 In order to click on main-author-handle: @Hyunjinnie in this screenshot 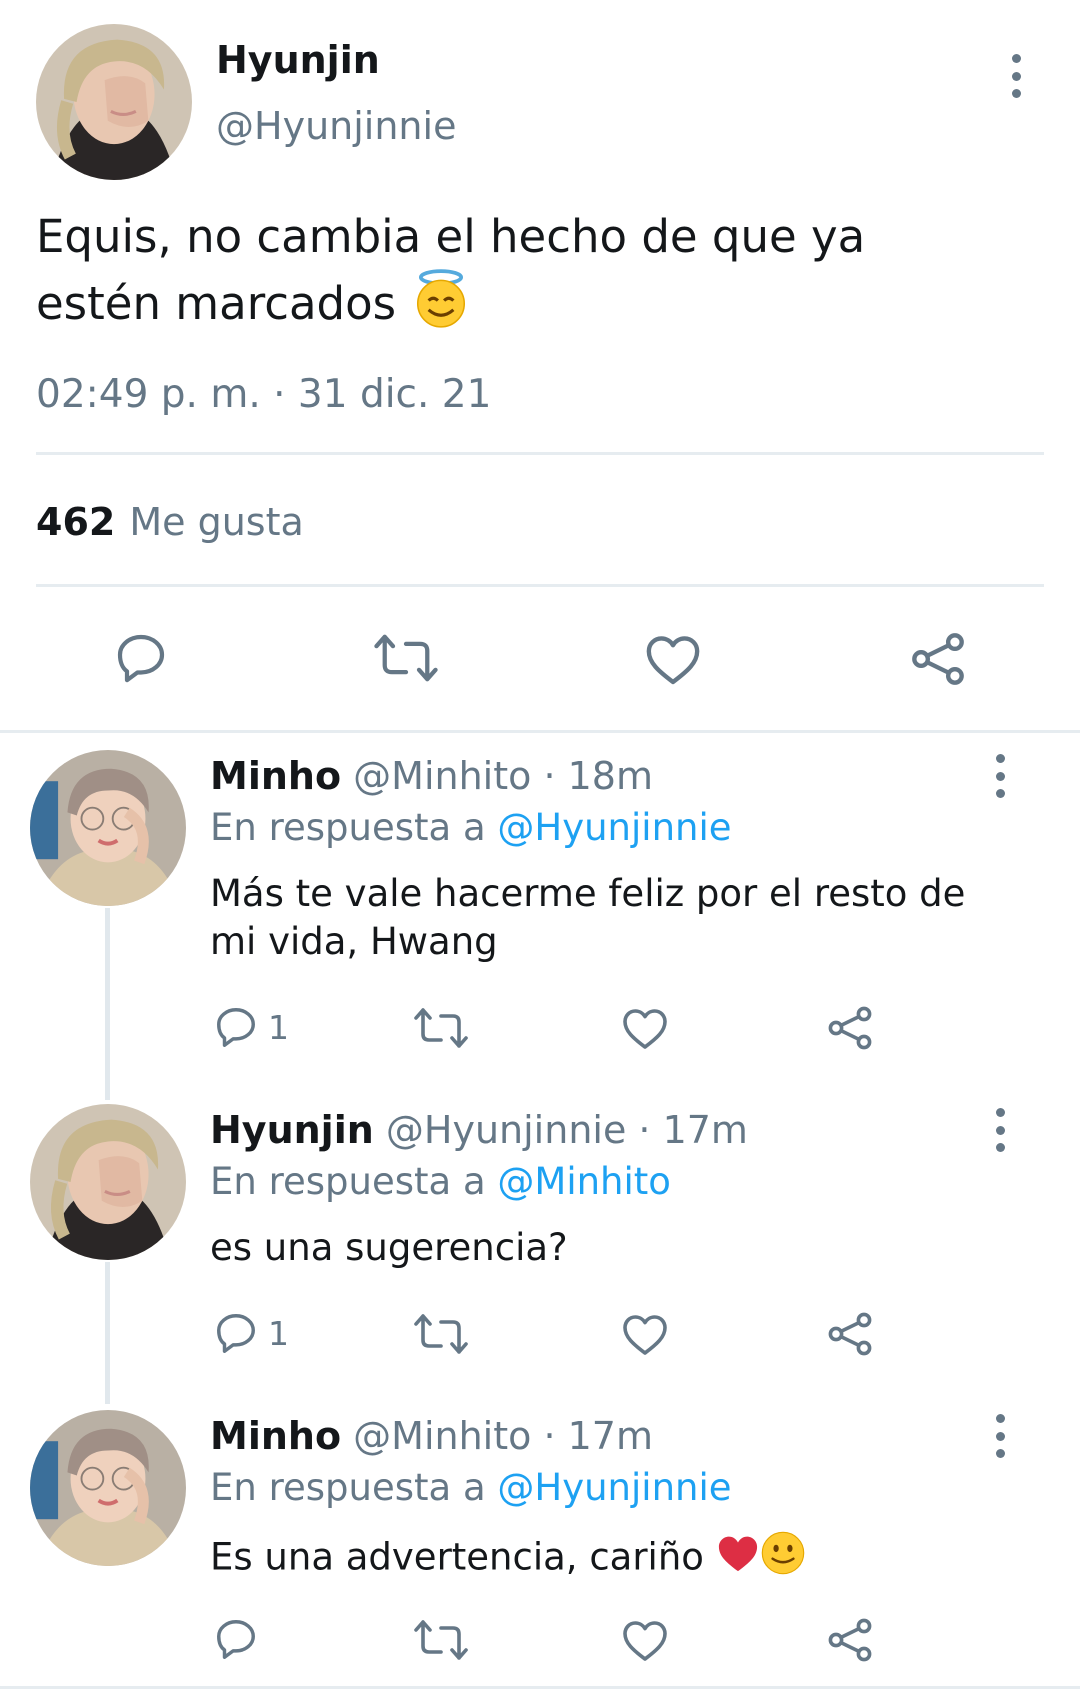, I will do `click(336, 126)`.